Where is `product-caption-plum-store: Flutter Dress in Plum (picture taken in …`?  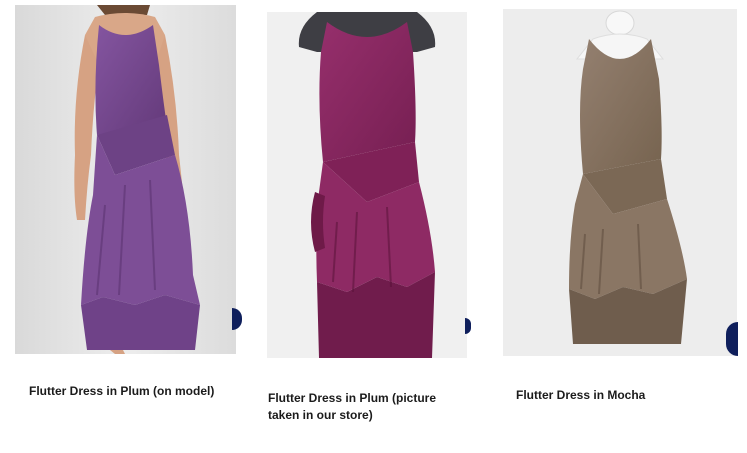
product-caption-plum-store: Flutter Dress in Plum (picture taken in … is located at coordinates (352, 406).